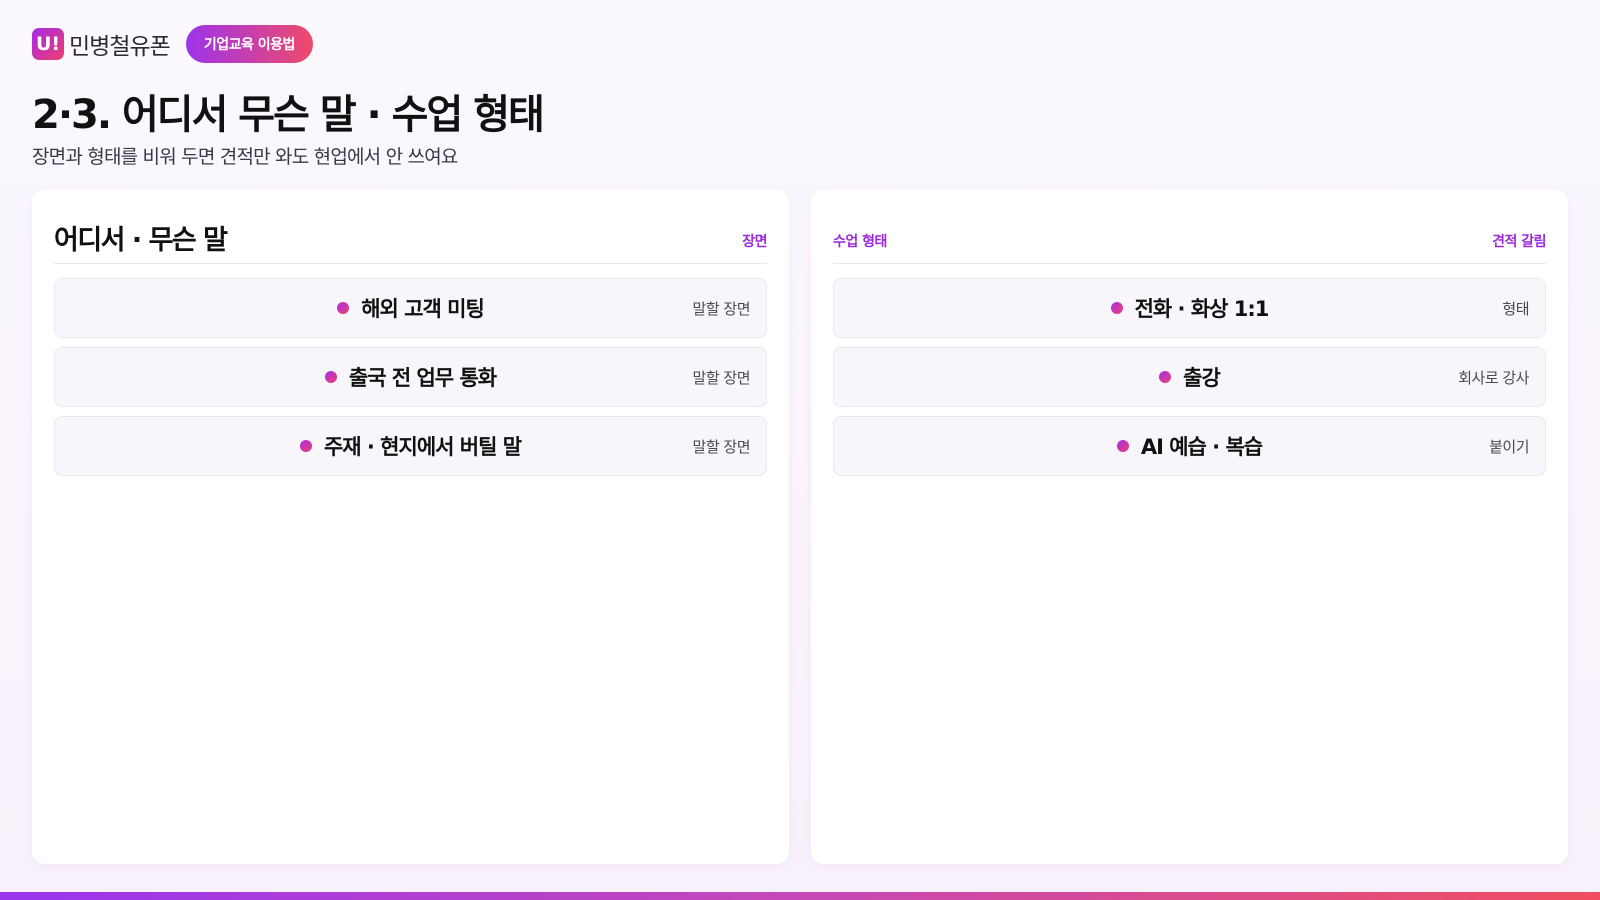 This screenshot has height=900, width=1600. Describe the element at coordinates (422, 378) in the screenshot. I see `list-item-label: 출국 전 업무 통화` at that location.